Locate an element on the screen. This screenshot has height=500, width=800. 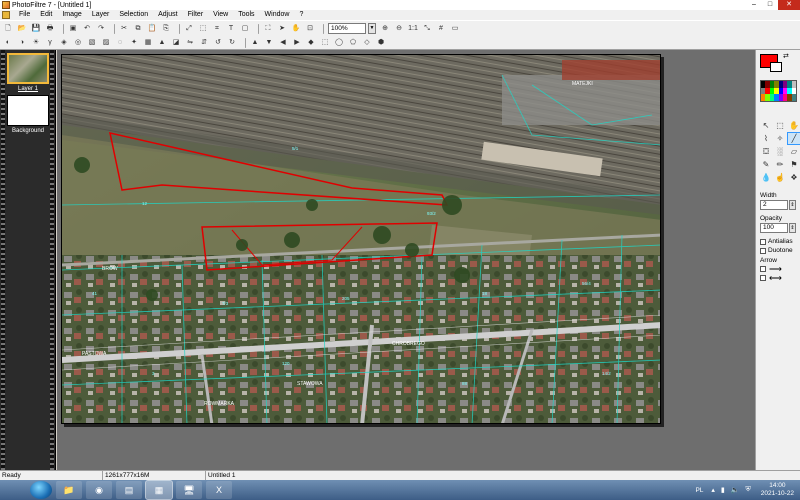
shape-icon: ⬢ is located at coordinates (381, 43).